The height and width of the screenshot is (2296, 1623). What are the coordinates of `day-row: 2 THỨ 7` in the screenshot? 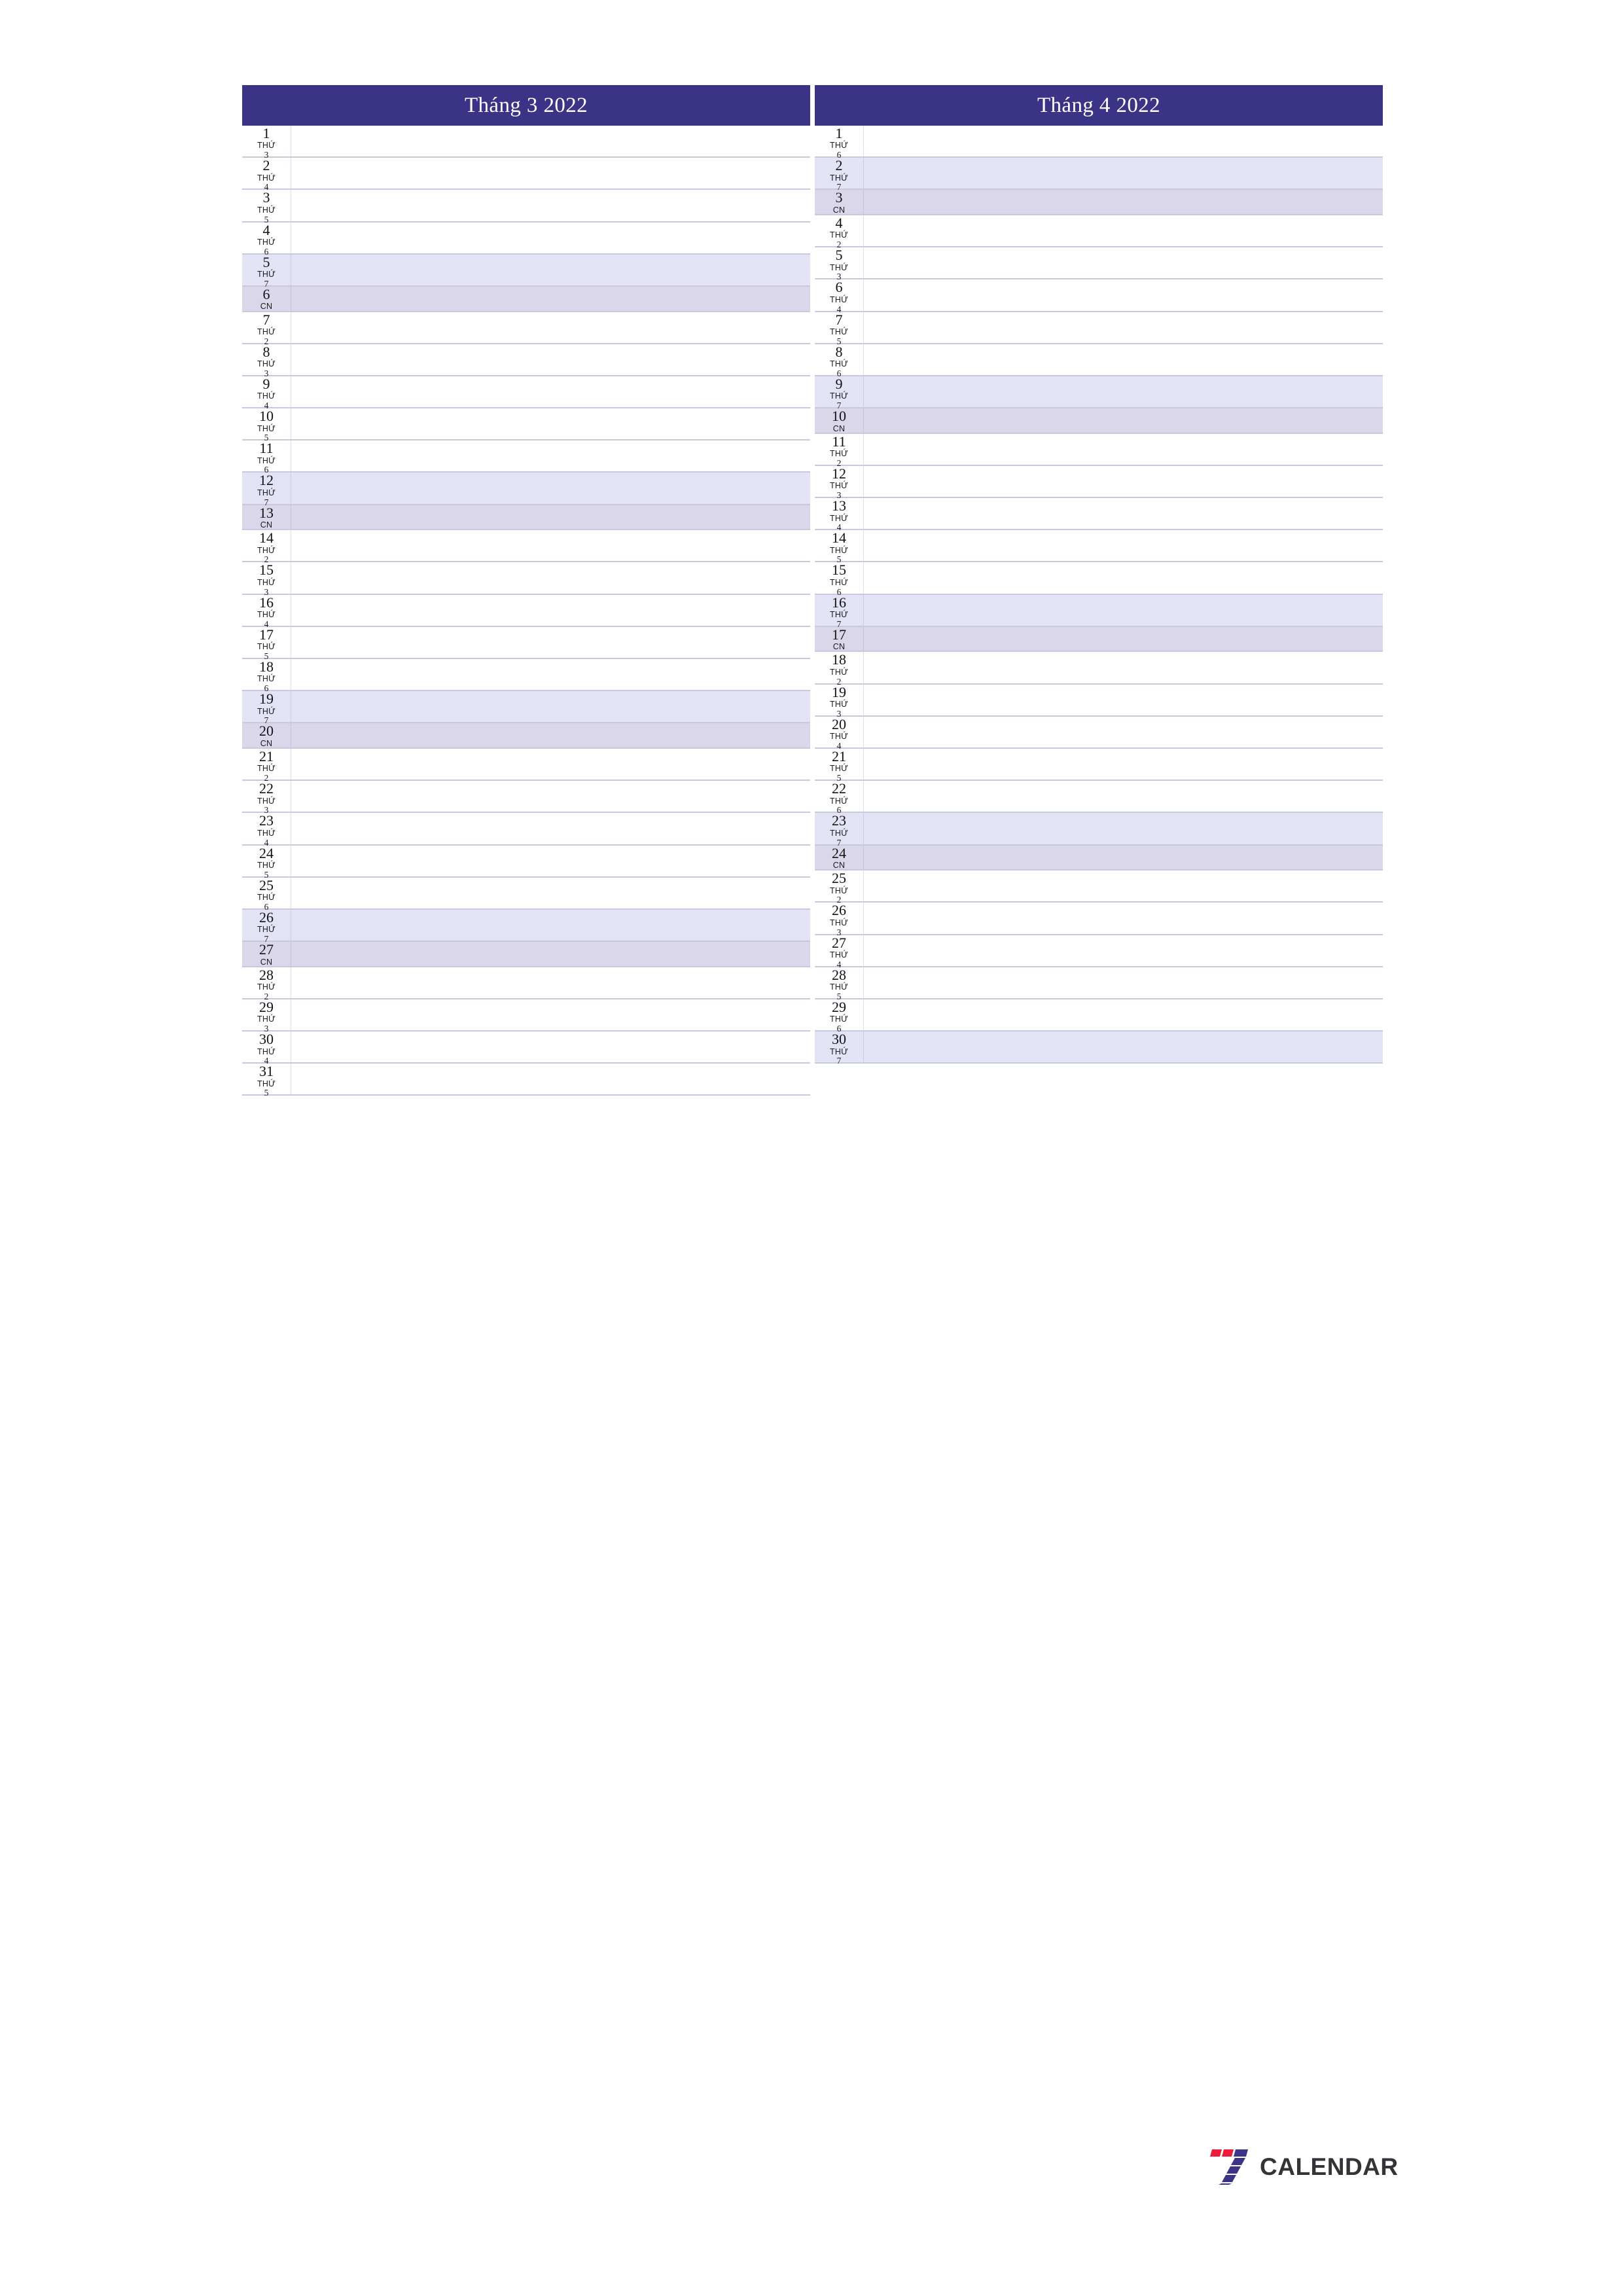 It's located at (1099, 175).